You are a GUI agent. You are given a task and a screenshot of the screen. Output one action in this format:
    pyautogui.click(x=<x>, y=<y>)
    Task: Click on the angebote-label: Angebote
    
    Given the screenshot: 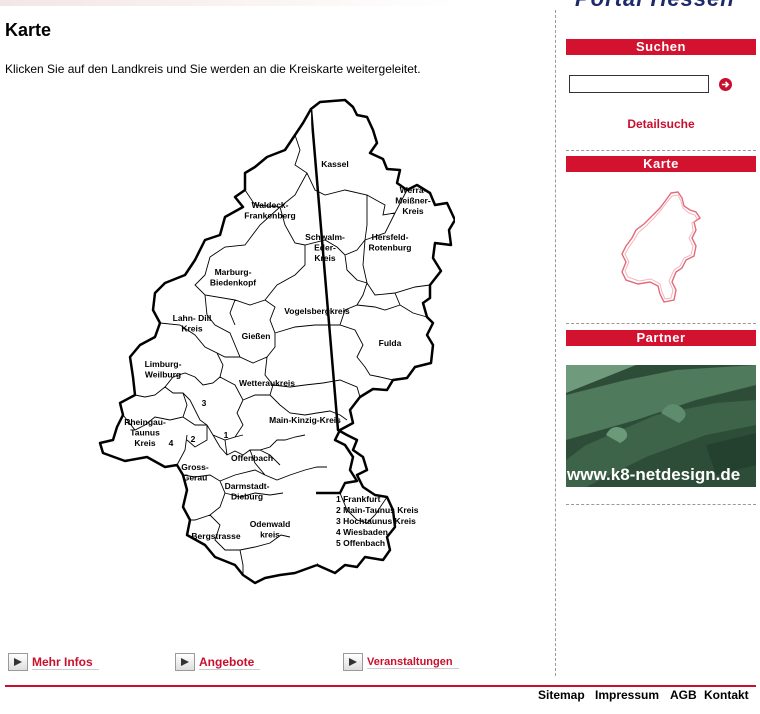 What is the action you would take?
    pyautogui.click(x=230, y=662)
    